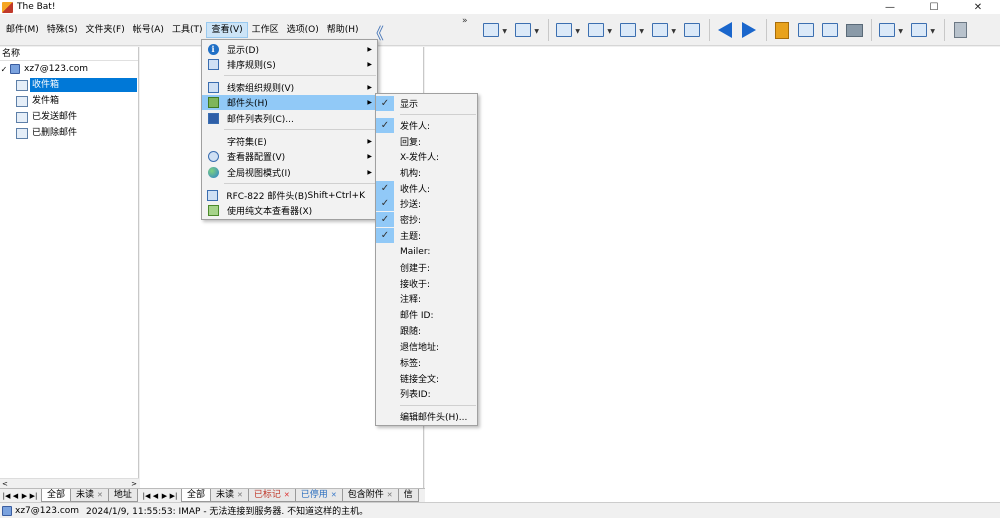 The width and height of the screenshot is (1000, 518). What do you see at coordinates (36, 7) in the screenshot?
I see `window-title: The Bat!` at bounding box center [36, 7].